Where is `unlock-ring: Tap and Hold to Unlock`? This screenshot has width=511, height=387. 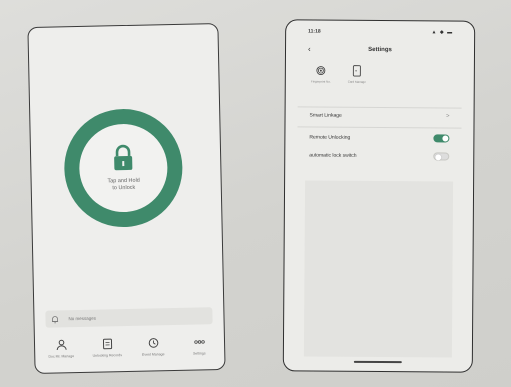
unlock-ring: Tap and Hold to Unlock is located at coordinates (123, 168).